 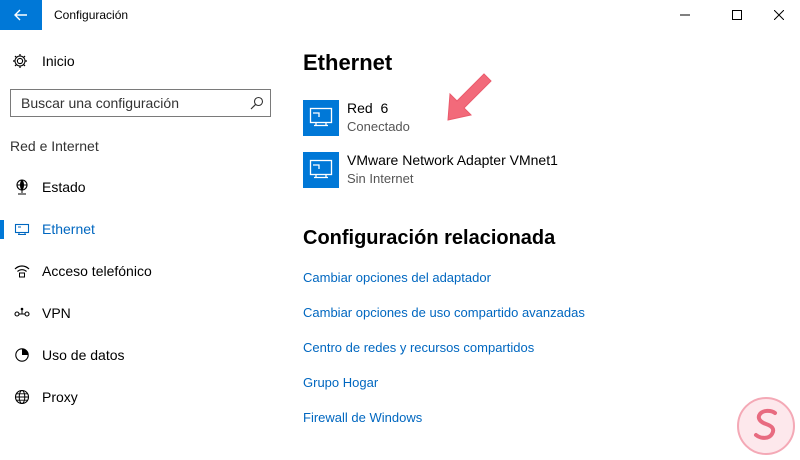 I want to click on search-icon, so click(x=257, y=103).